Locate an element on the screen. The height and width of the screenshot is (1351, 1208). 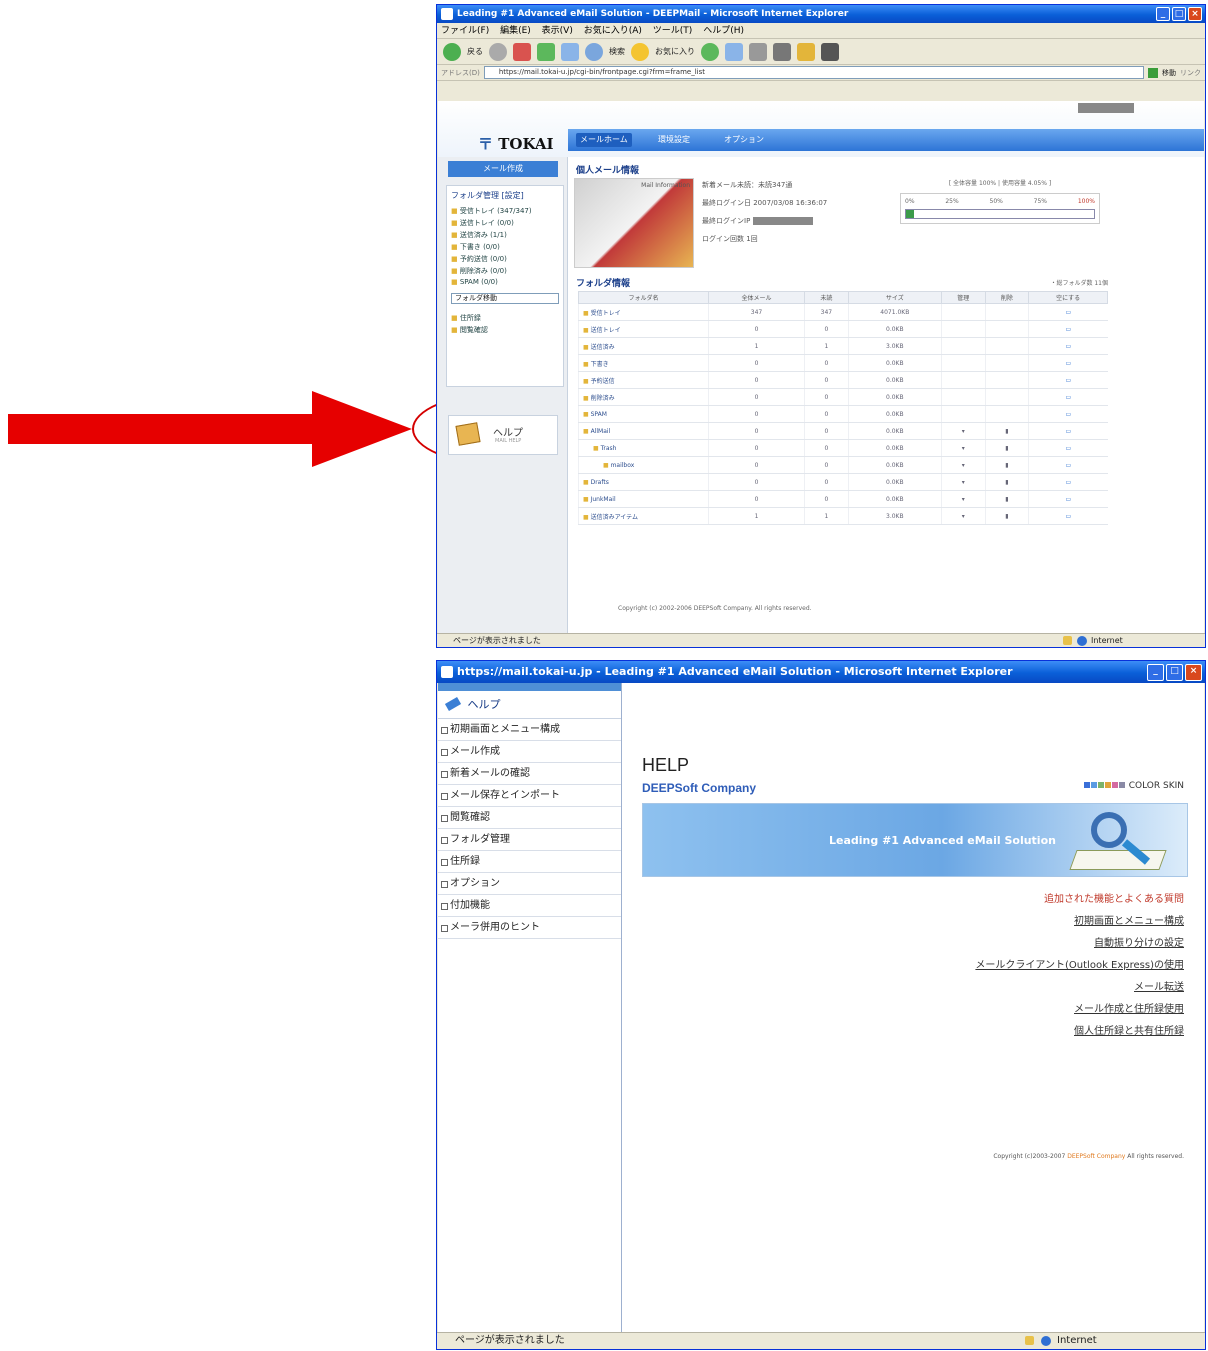
links-label: リンク is located at coordinates (1190, 73).